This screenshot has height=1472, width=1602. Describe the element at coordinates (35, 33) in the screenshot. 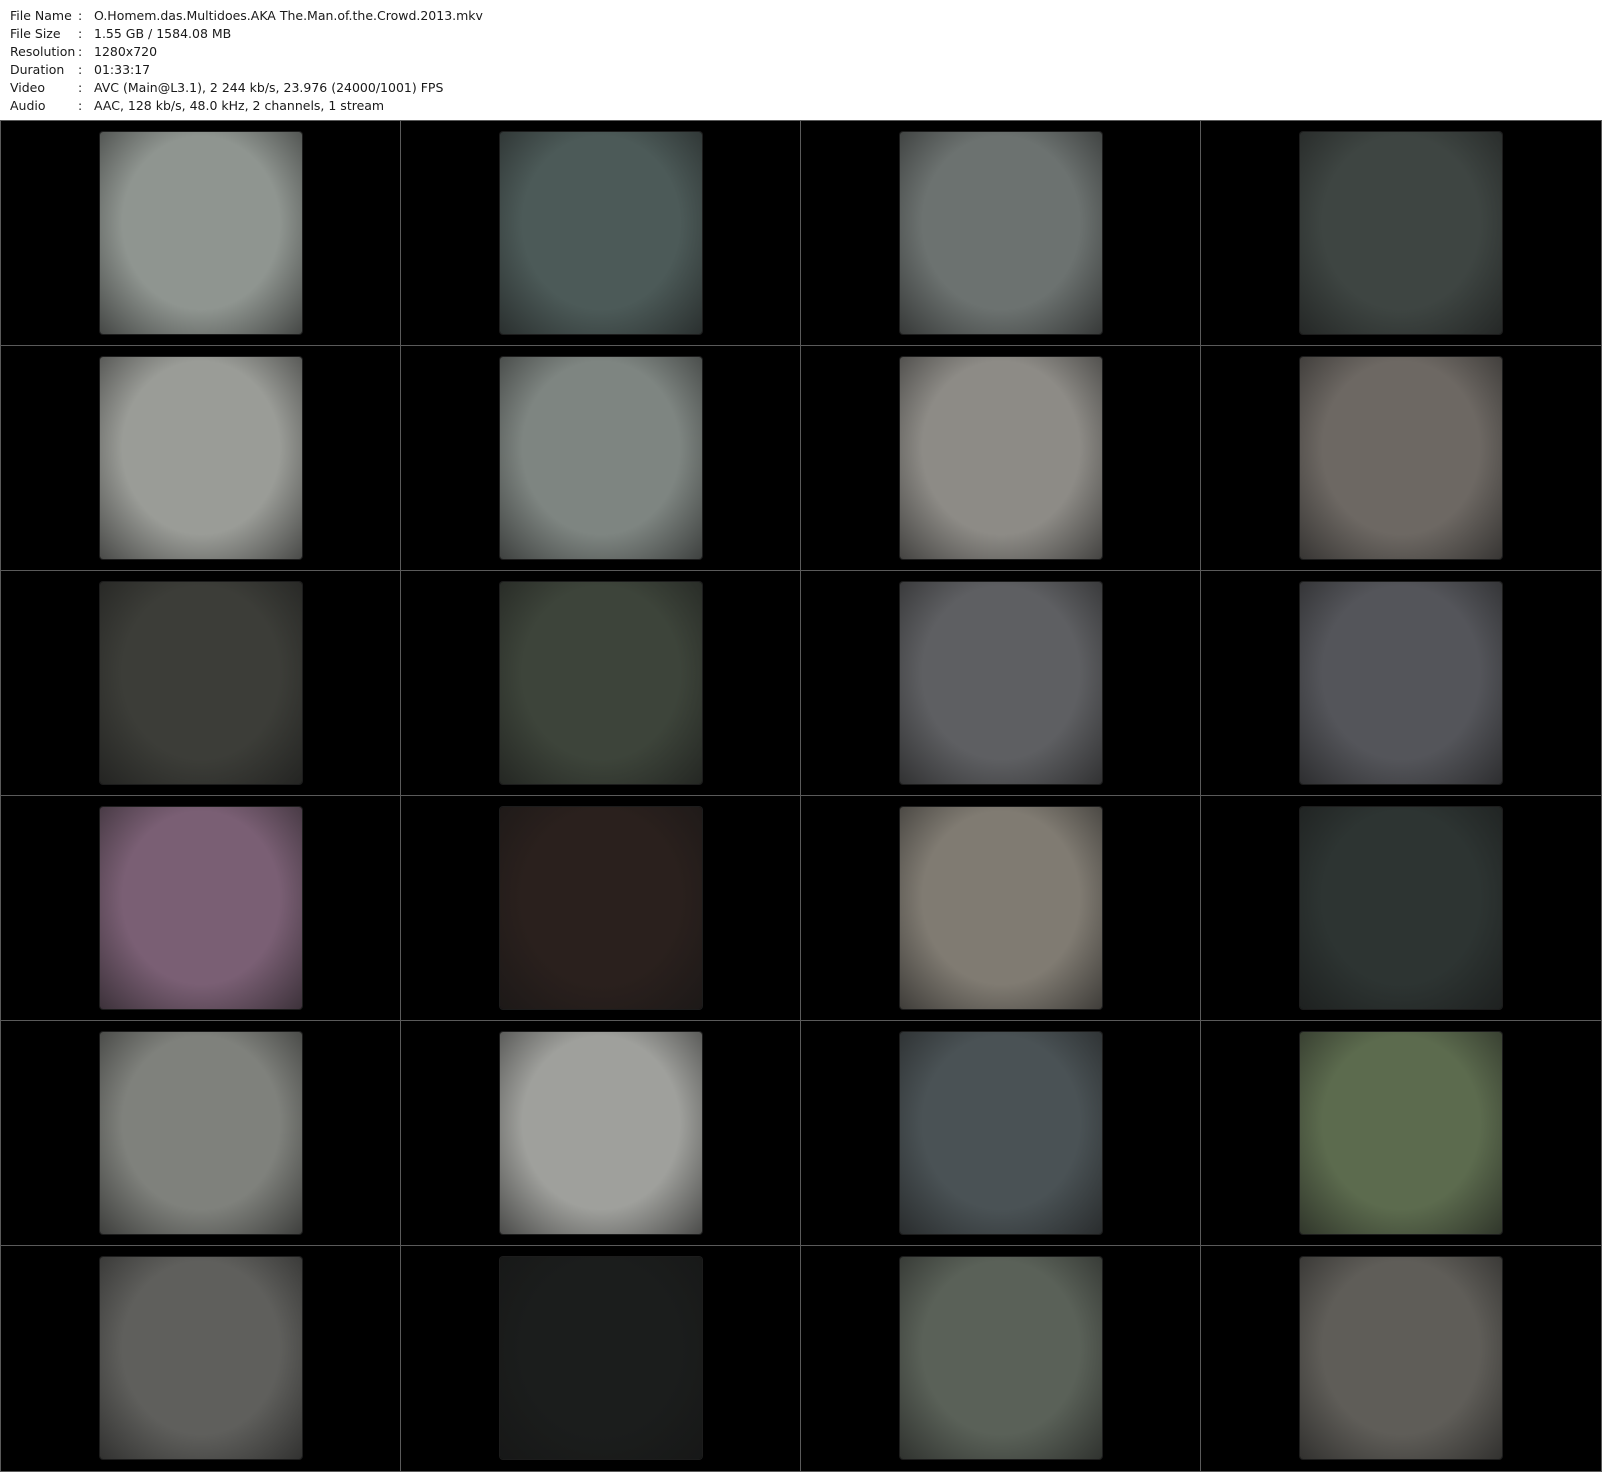

I see `info-label: File Size` at that location.